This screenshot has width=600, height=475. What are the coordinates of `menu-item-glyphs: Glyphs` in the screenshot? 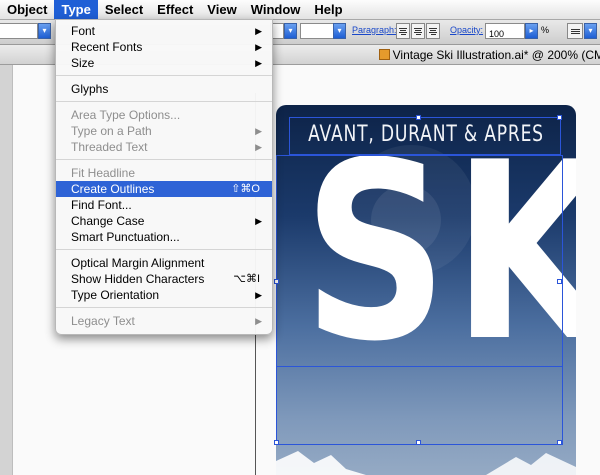 It's located at (164, 89).